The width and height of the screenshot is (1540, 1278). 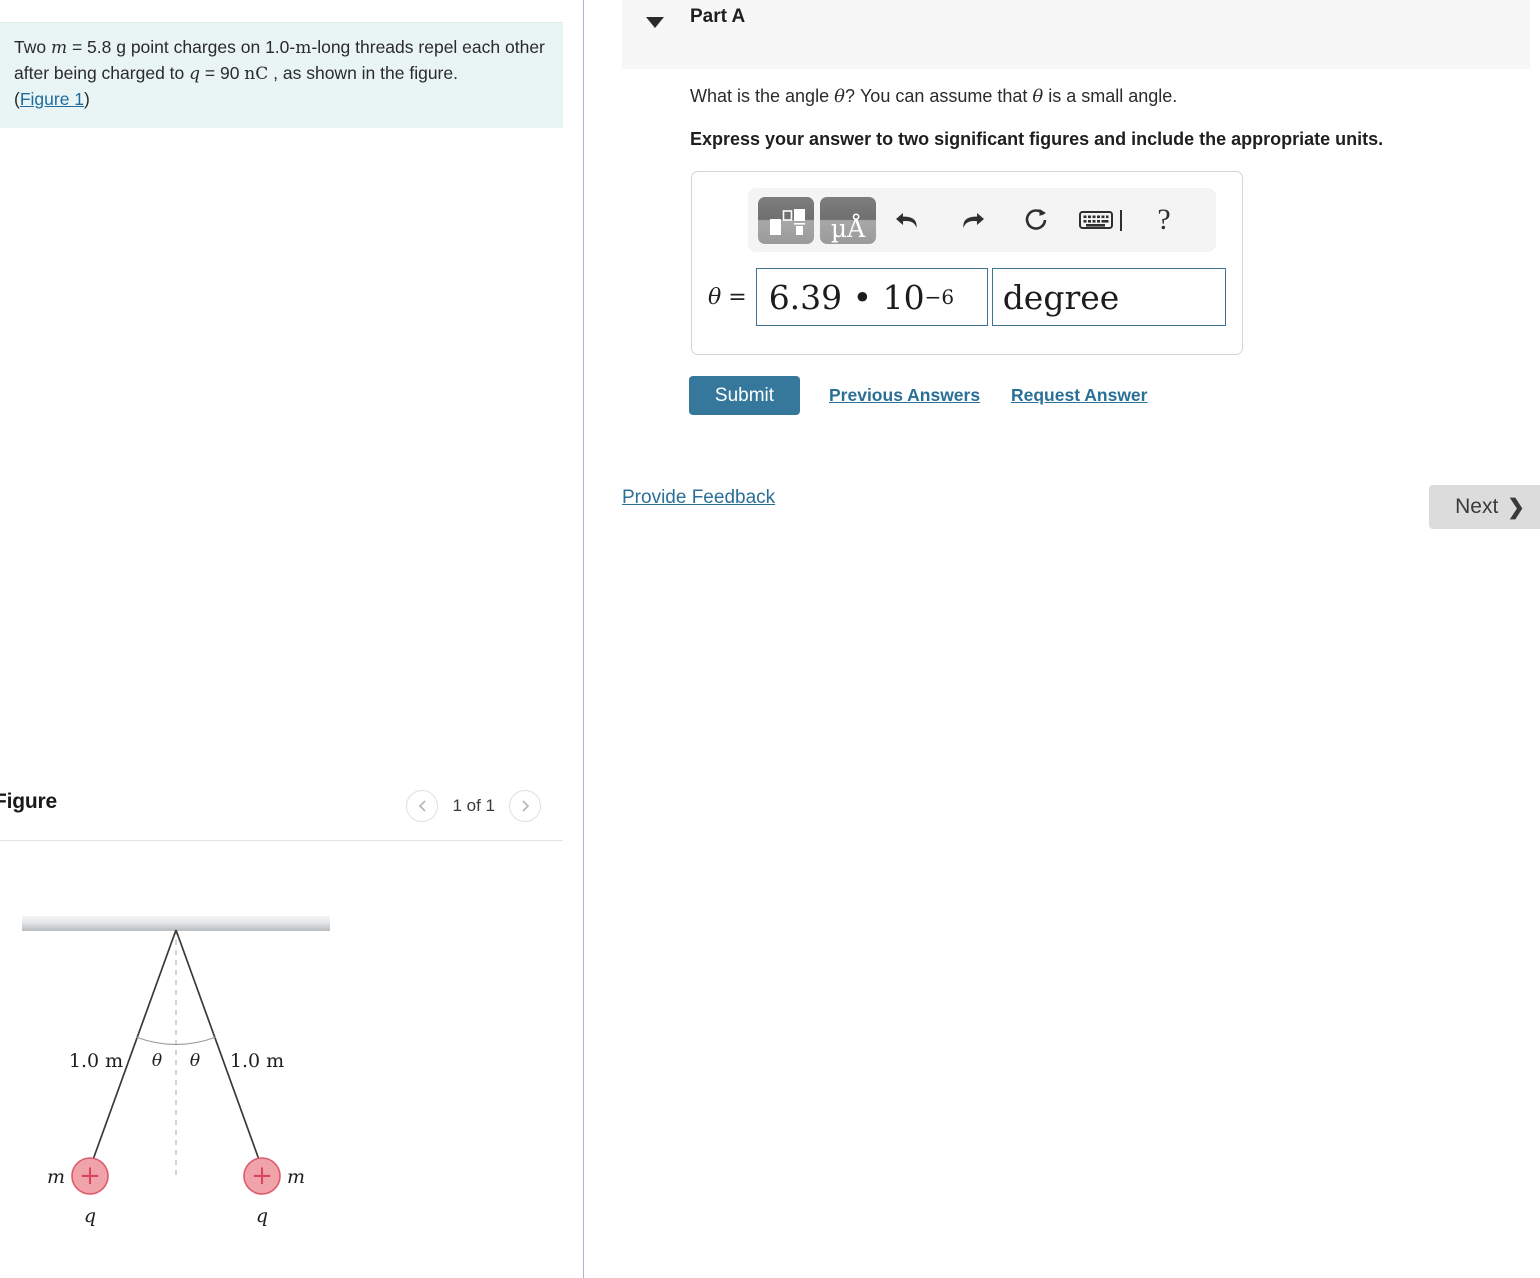 I want to click on figure-pager: 1 of 1, so click(x=473, y=806).